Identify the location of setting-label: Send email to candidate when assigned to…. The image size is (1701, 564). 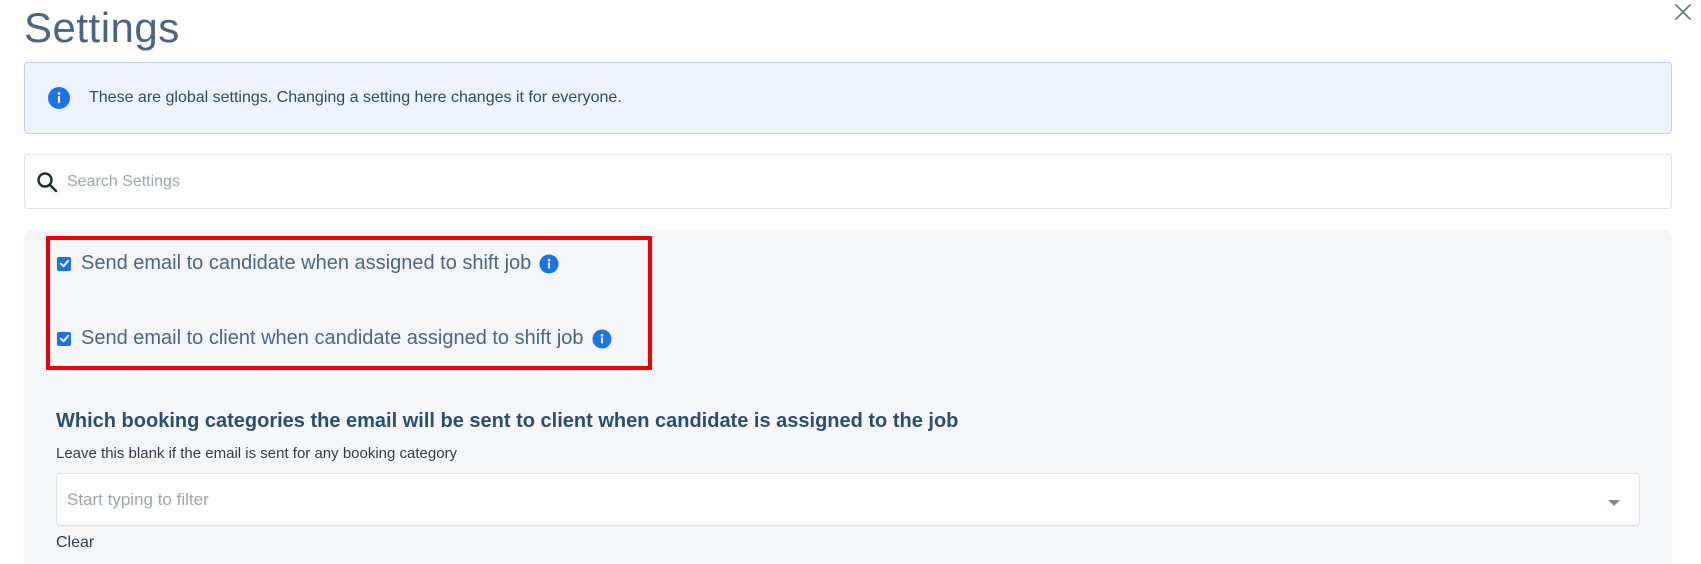
(306, 263).